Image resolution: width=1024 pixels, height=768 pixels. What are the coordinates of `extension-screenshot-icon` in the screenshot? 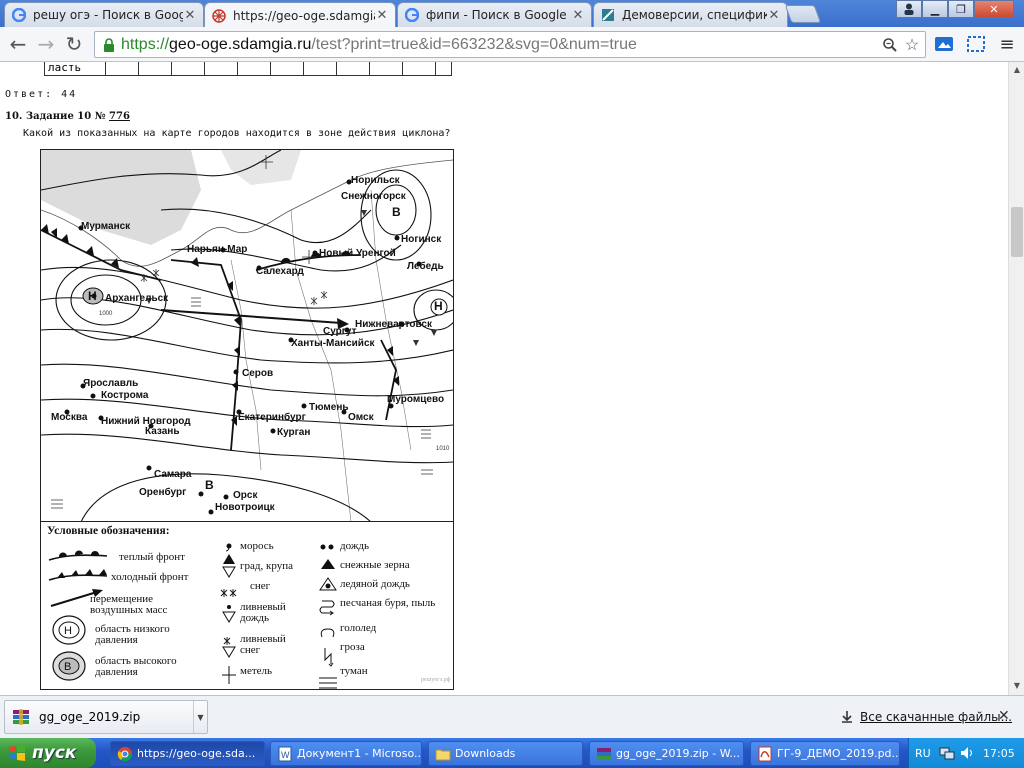 It's located at (976, 44).